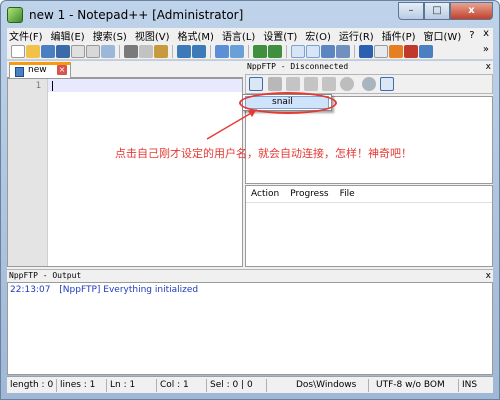 The width and height of the screenshot is (500, 400). I want to click on refresh-icon, so click(329, 84).